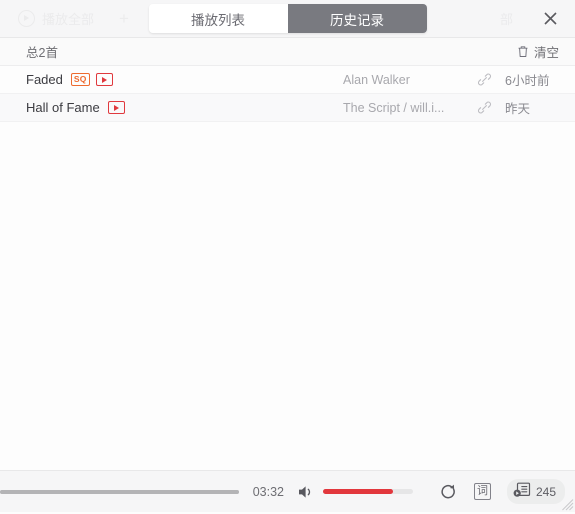  Describe the element at coordinates (80, 79) in the screenshot. I see `sq-quality-badge: SQ` at that location.